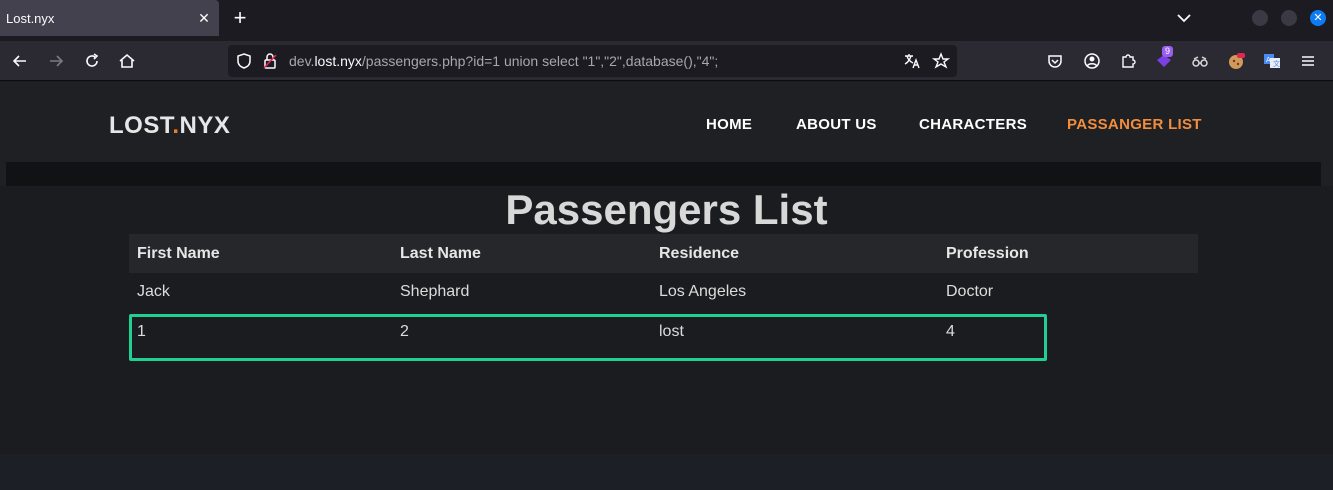  What do you see at coordinates (127, 61) in the screenshot?
I see `home-icon` at bounding box center [127, 61].